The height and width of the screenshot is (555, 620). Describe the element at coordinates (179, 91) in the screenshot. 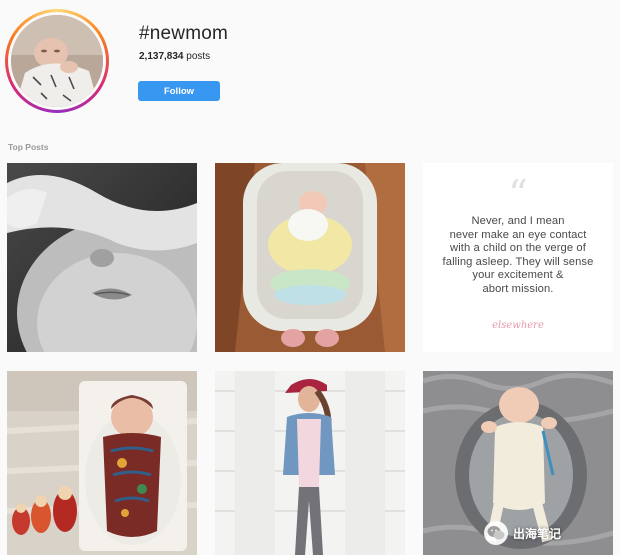

I see `follow-button: Follow` at that location.